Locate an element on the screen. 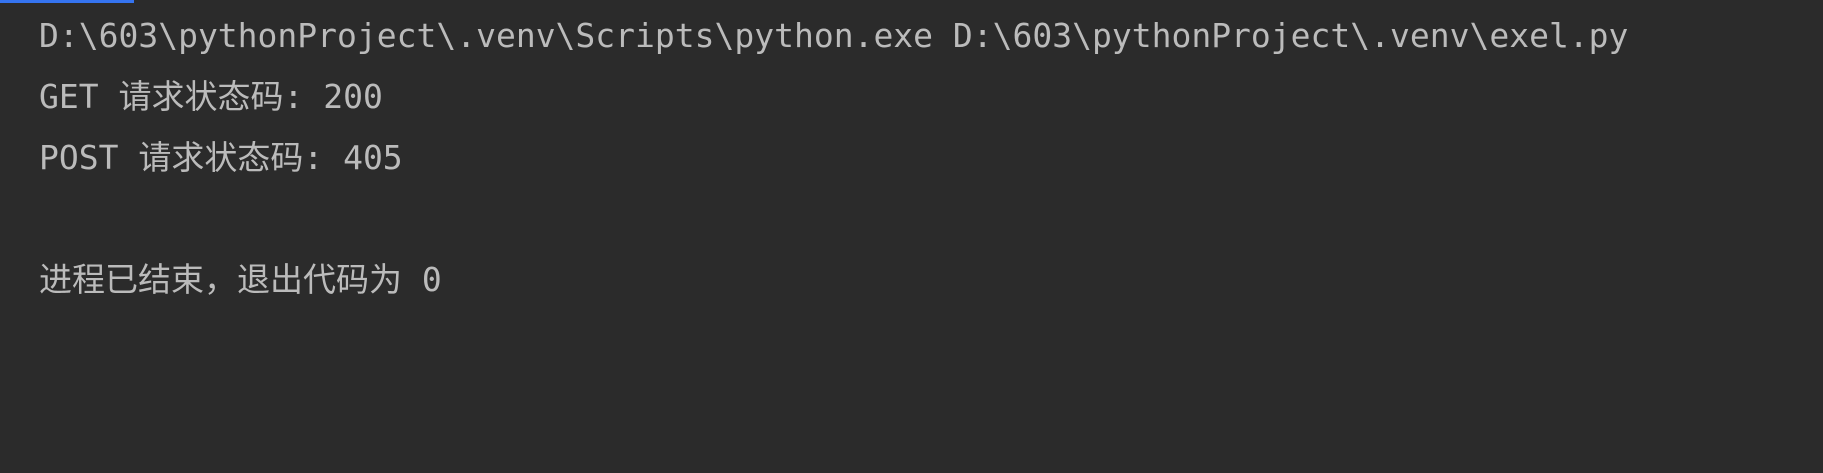  active-tab-indicator is located at coordinates (67, 1).